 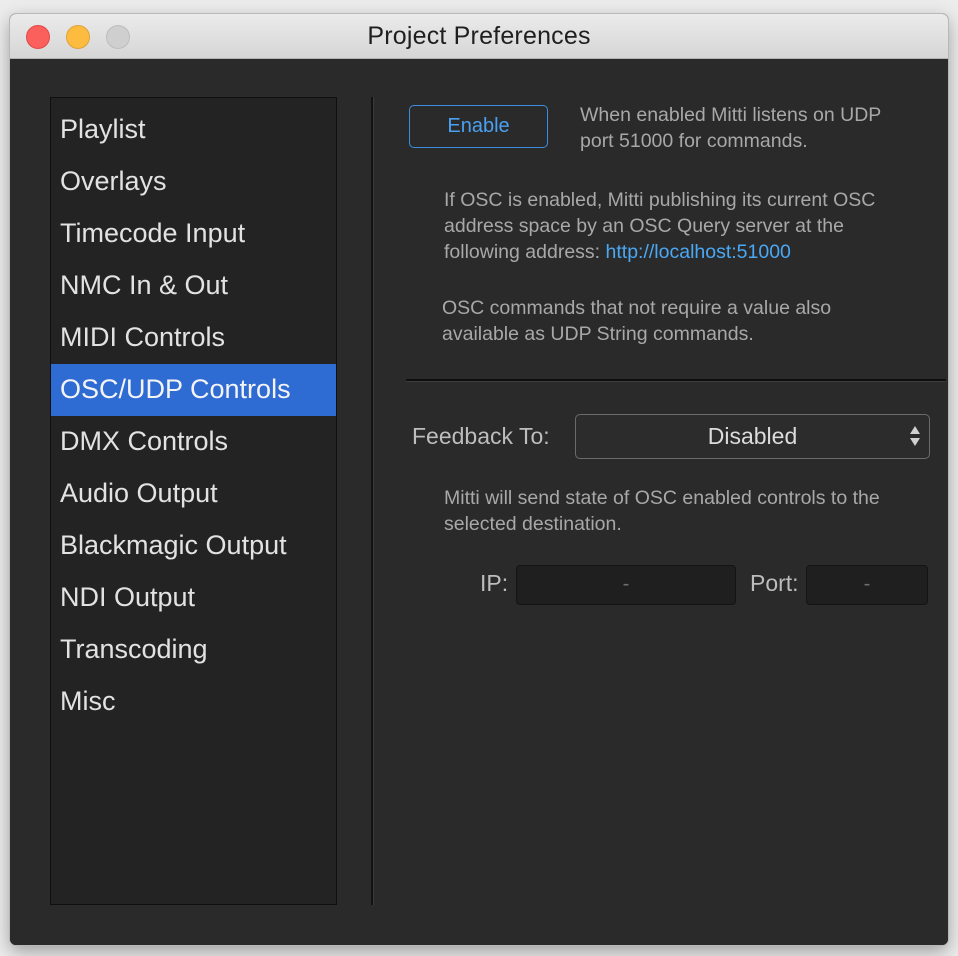 I want to click on feedback-to-select: Disabled, so click(x=752, y=436).